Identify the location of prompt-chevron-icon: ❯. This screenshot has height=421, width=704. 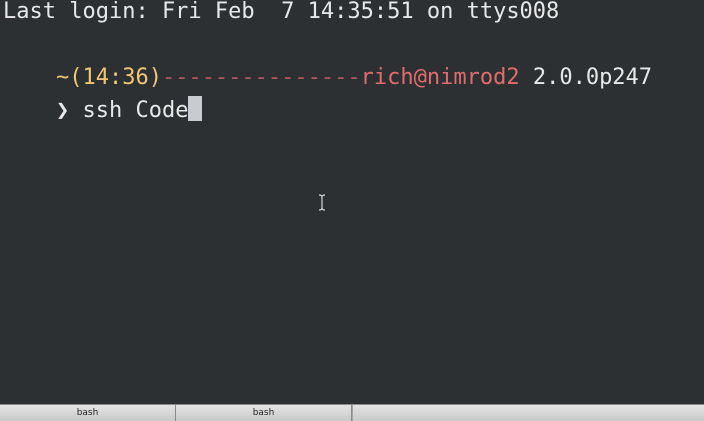
(62, 110).